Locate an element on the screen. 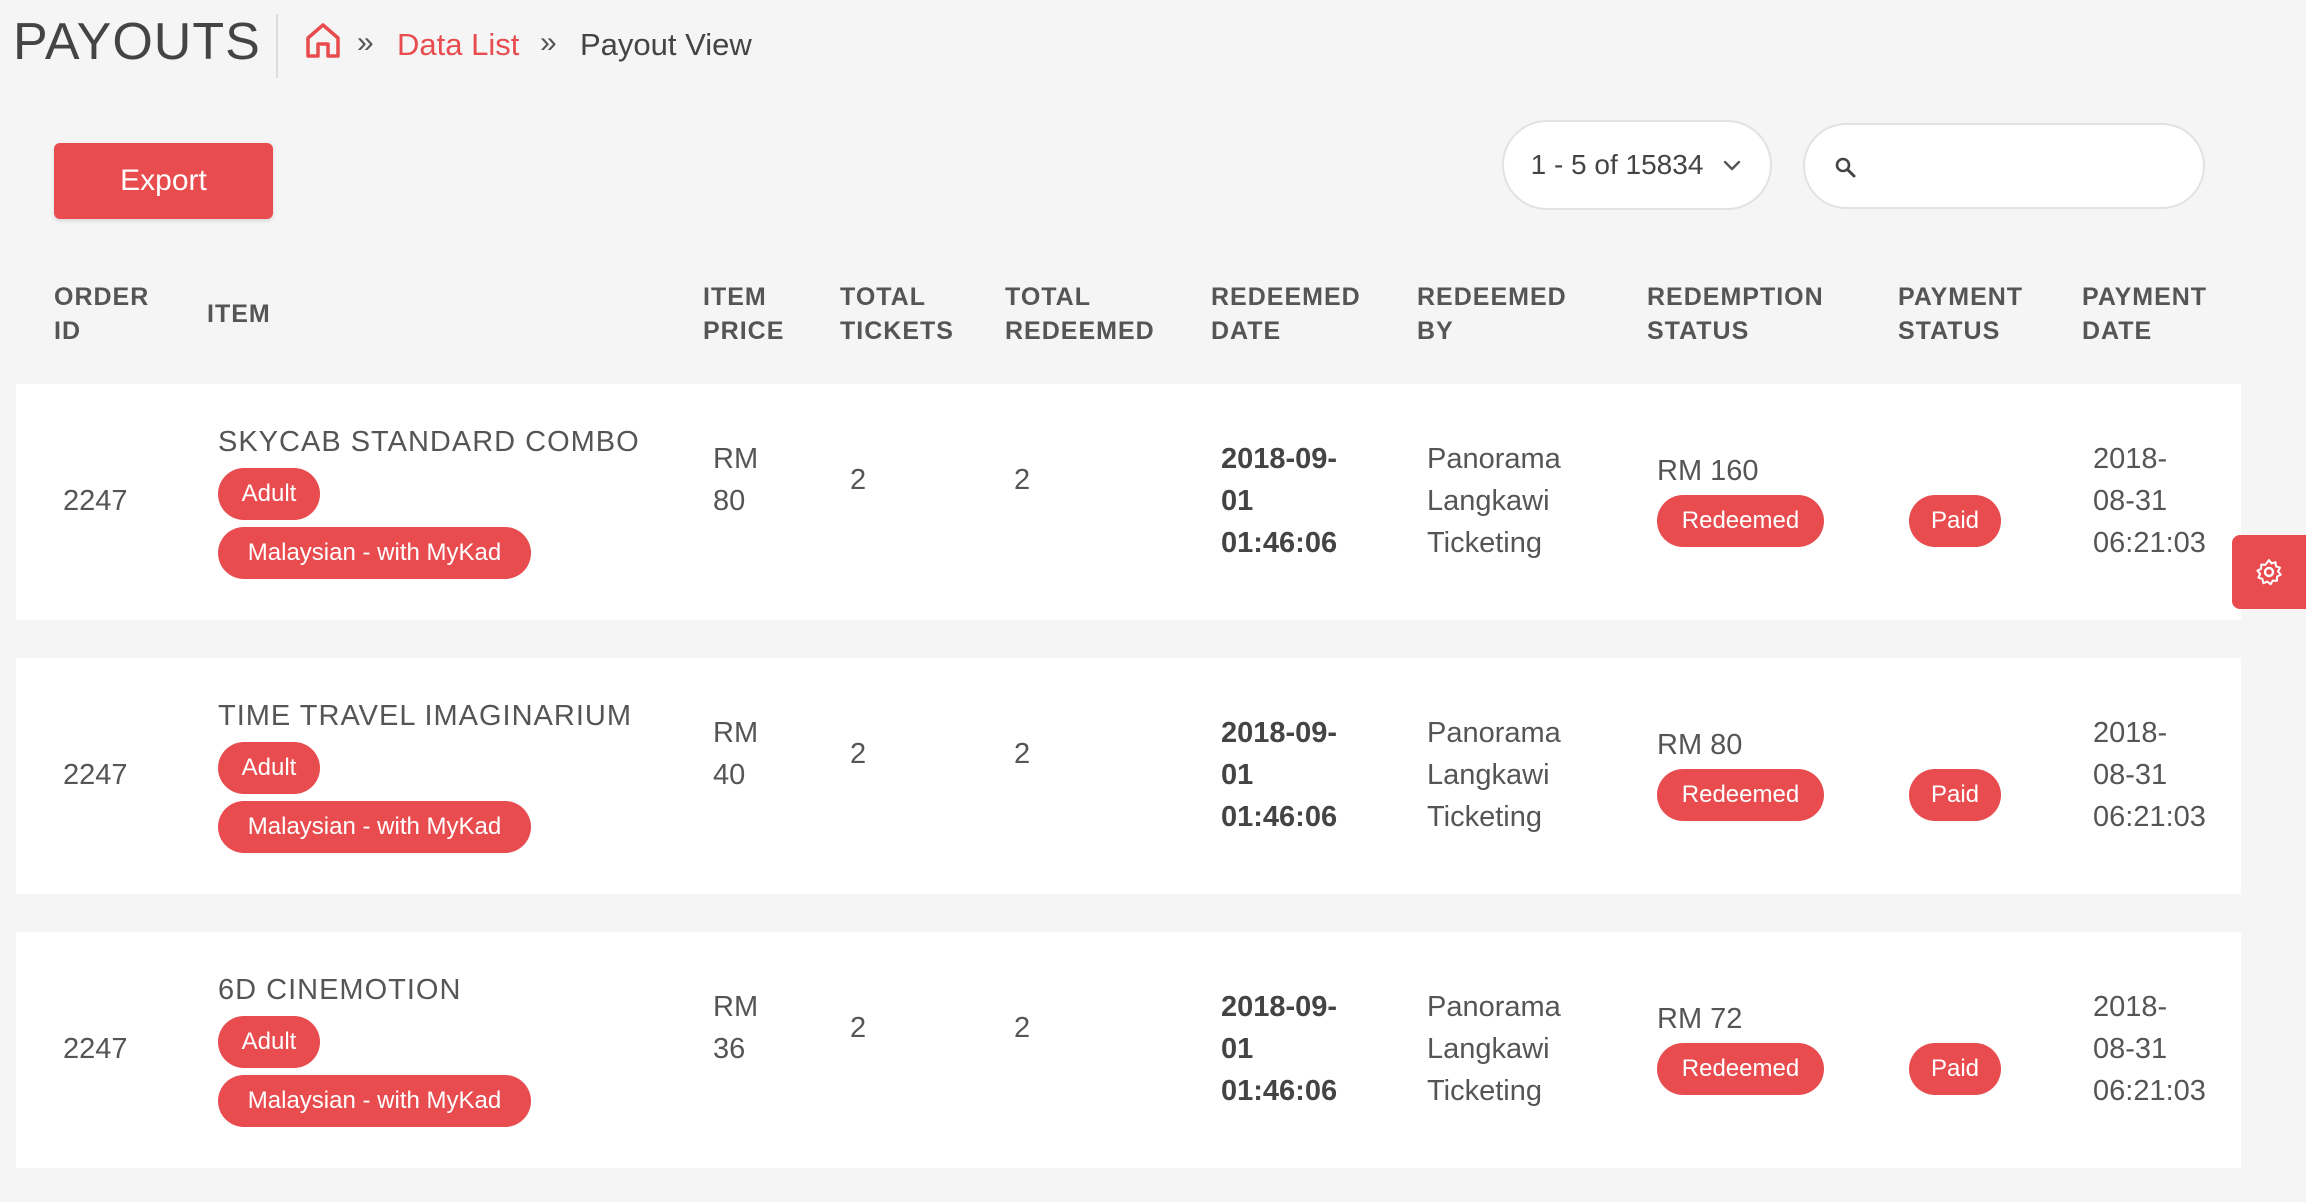 The width and height of the screenshot is (2306, 1202). column-header: ORDER ID is located at coordinates (101, 314).